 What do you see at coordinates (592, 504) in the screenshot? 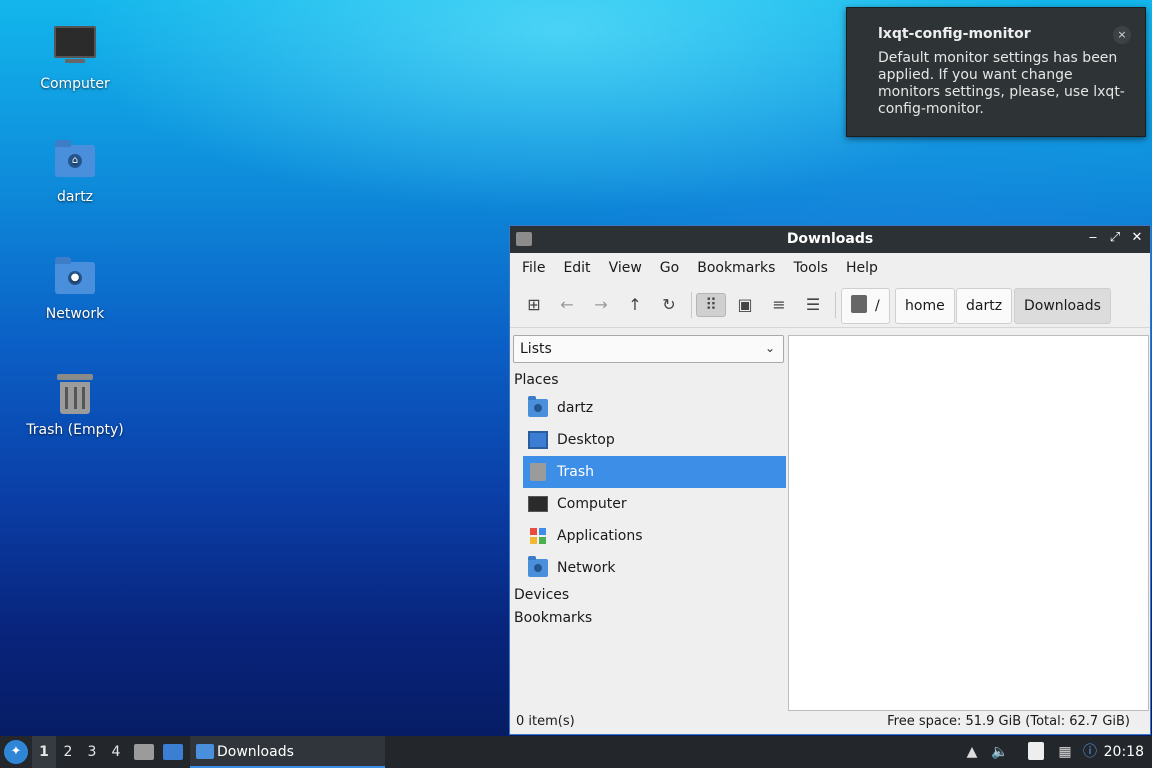
I see `place-label: Computer` at bounding box center [592, 504].